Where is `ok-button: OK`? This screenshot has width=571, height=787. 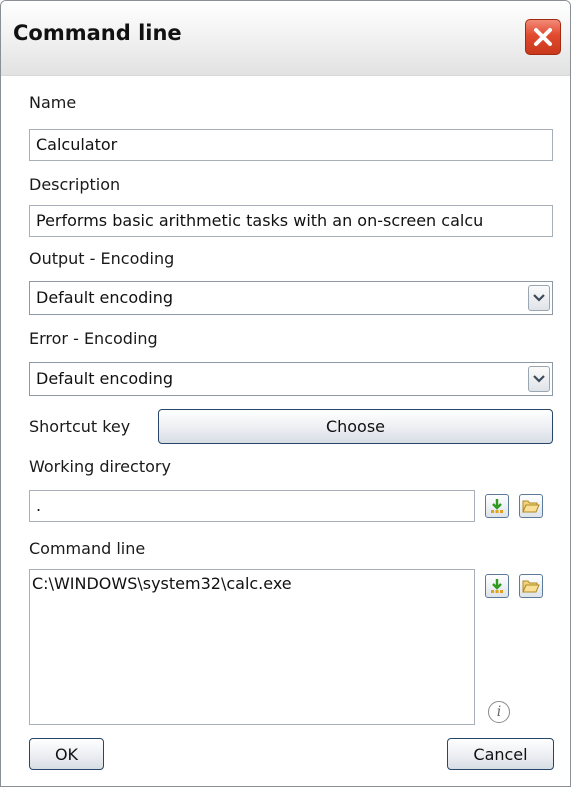 ok-button: OK is located at coordinates (66, 754).